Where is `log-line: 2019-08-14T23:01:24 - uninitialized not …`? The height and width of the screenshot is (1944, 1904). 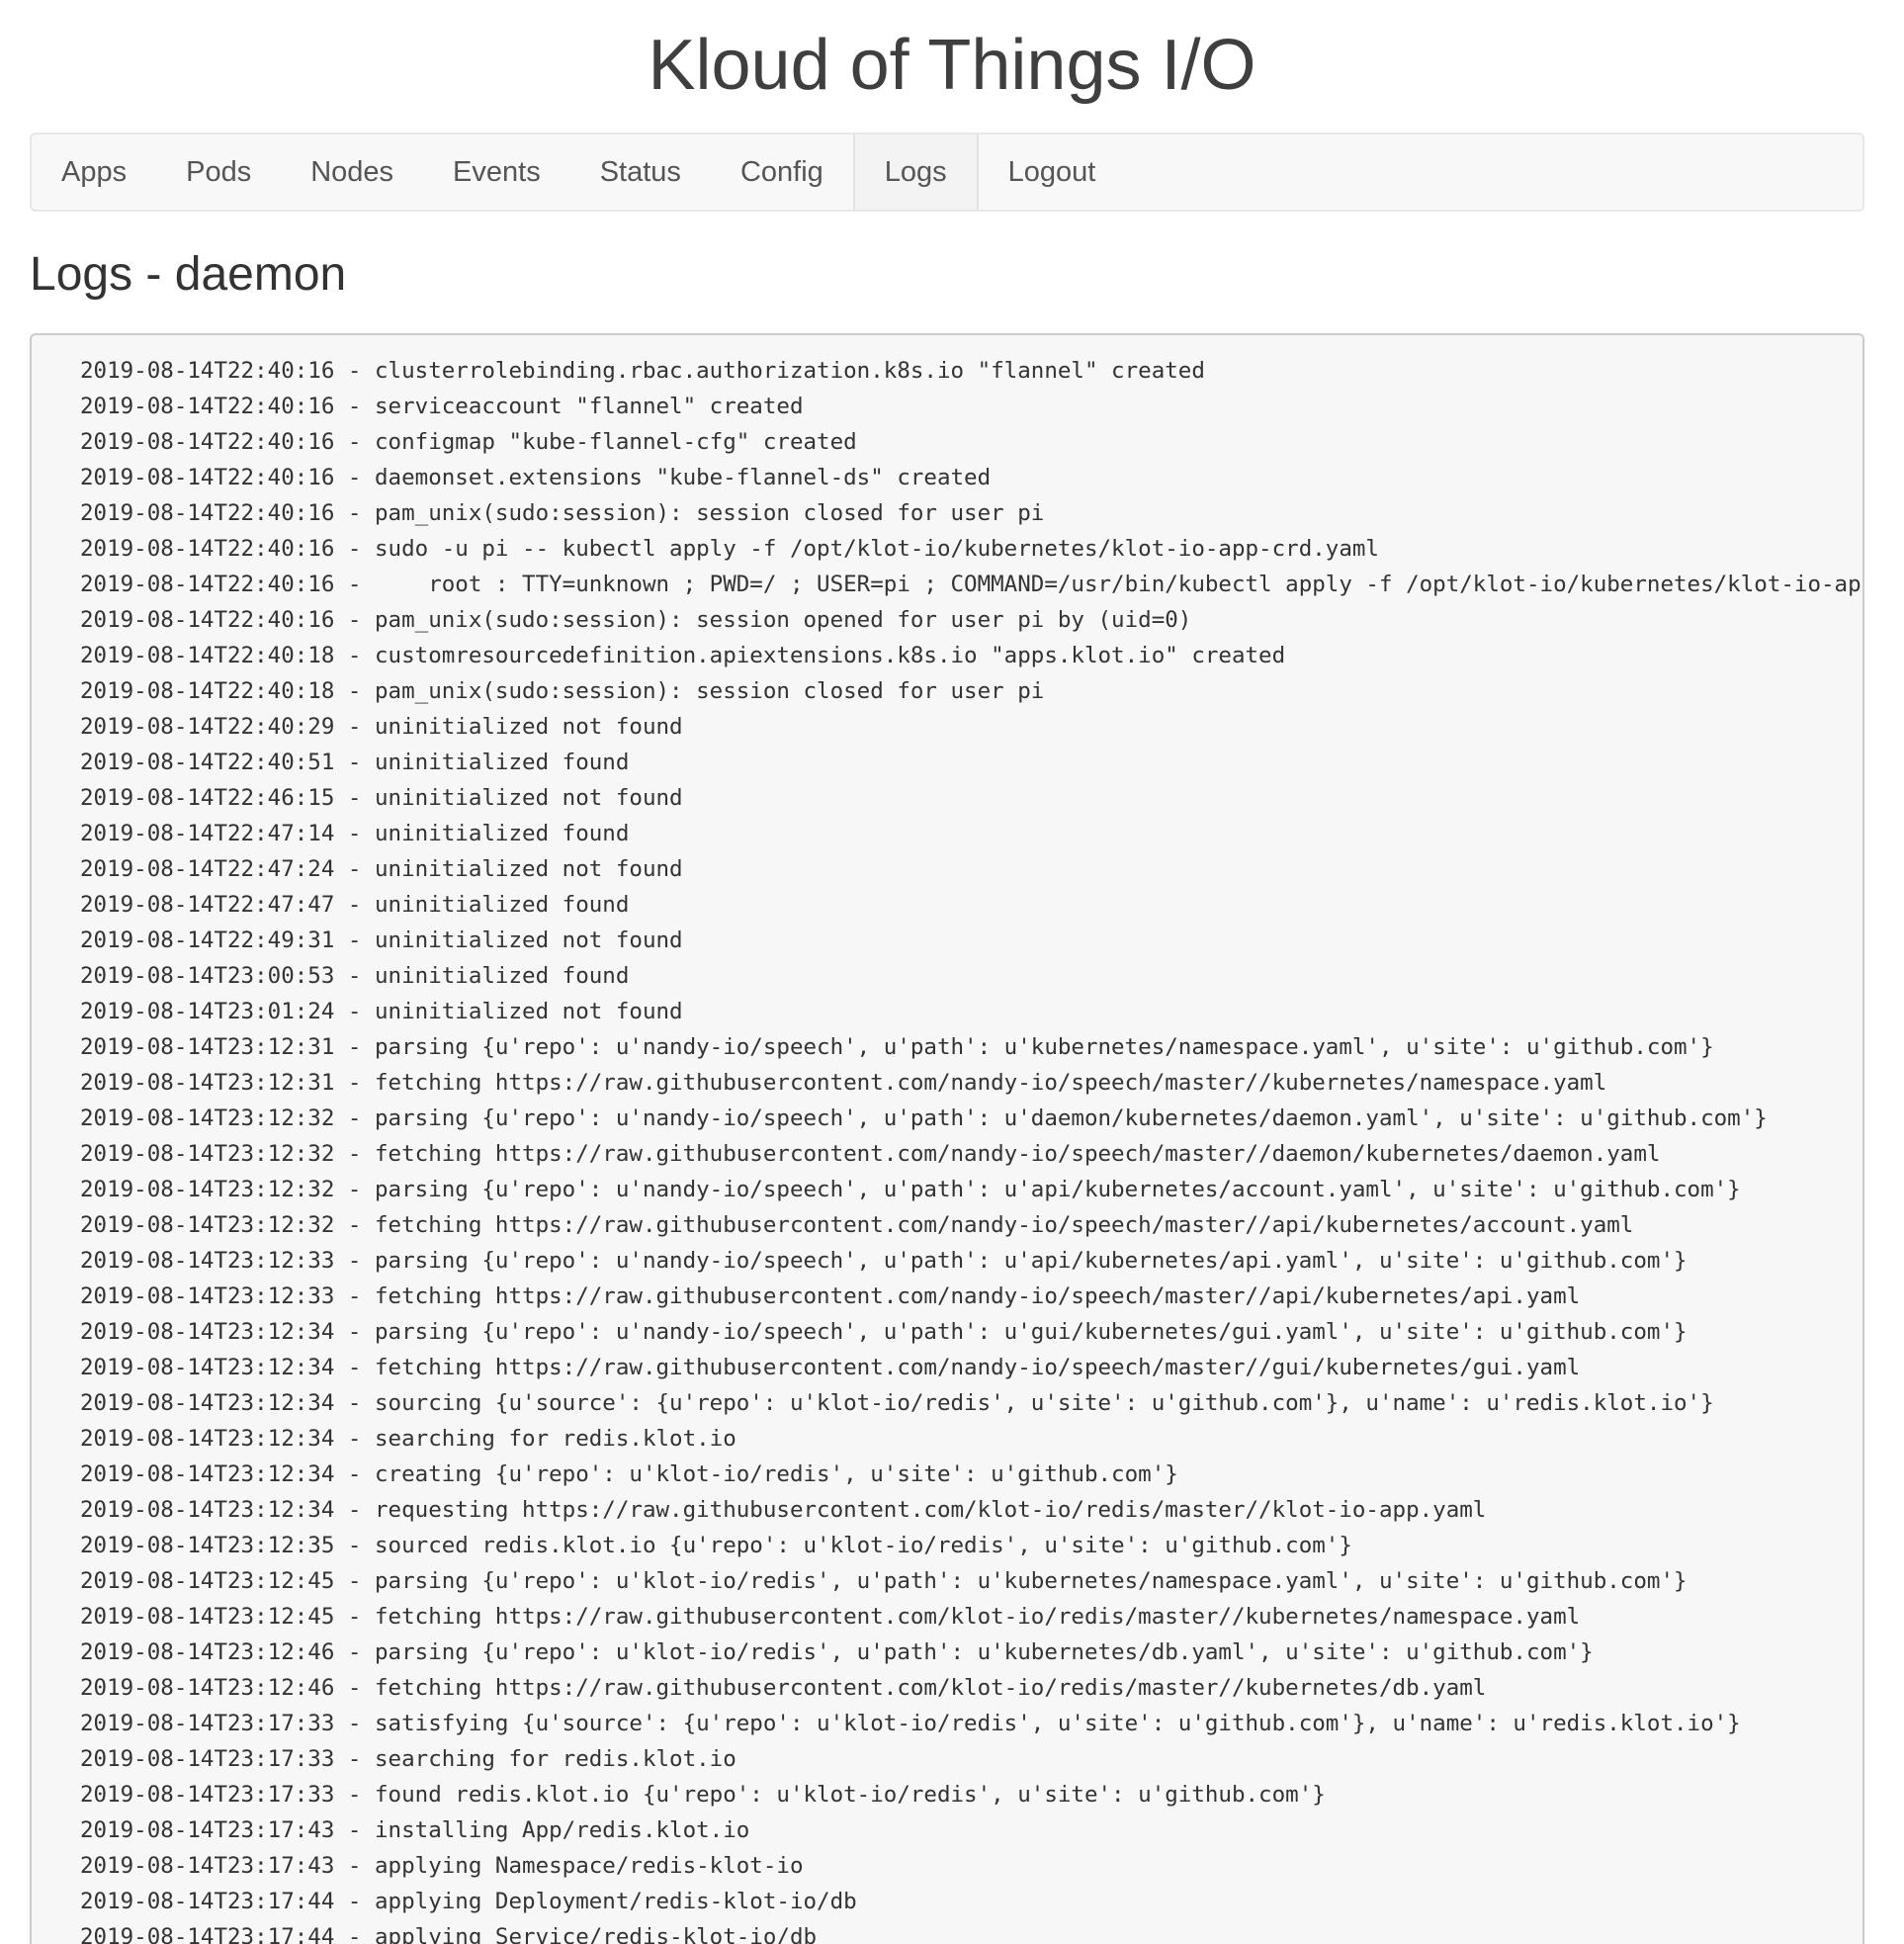
log-line: 2019-08-14T23:01:24 - uninitialized not … is located at coordinates (381, 1011).